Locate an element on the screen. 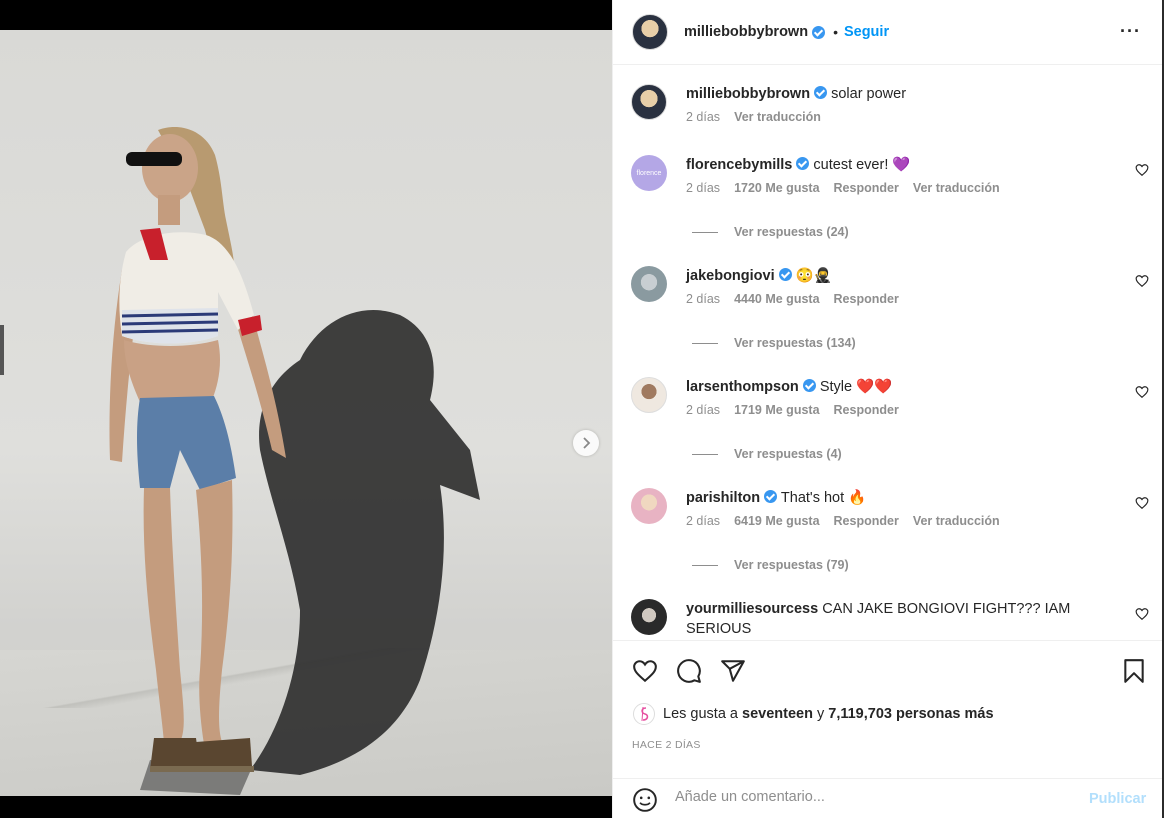 The height and width of the screenshot is (818, 1164). avatar-logo-text: florence is located at coordinates (649, 173).